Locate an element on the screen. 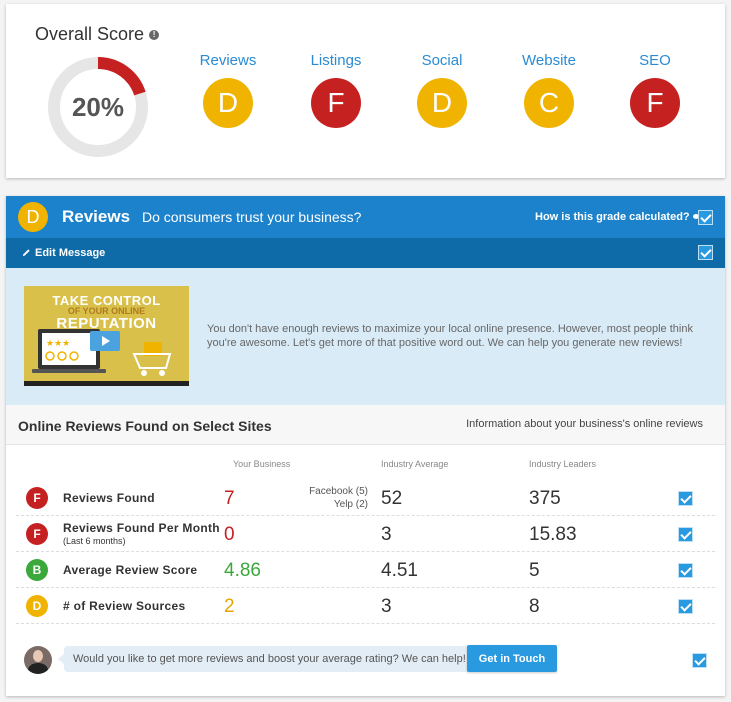 The image size is (731, 702). category-website: Website C is located at coordinates (549, 90).